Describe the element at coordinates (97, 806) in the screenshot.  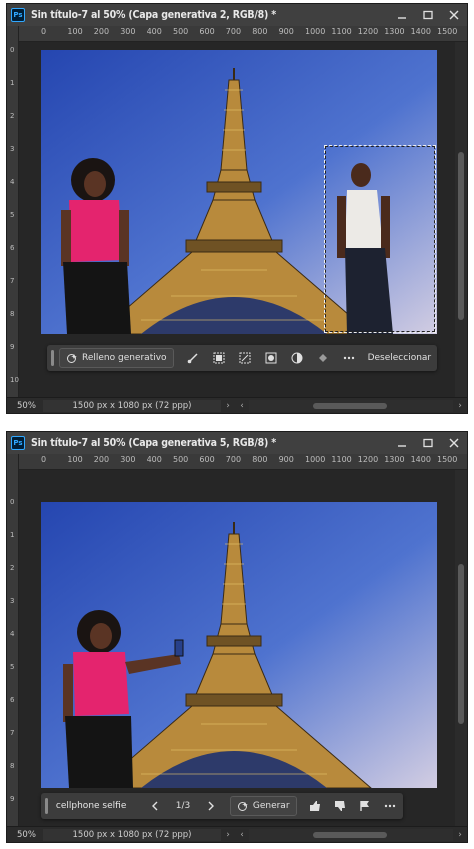
I see `prompt-input: cellphone selfie` at that location.